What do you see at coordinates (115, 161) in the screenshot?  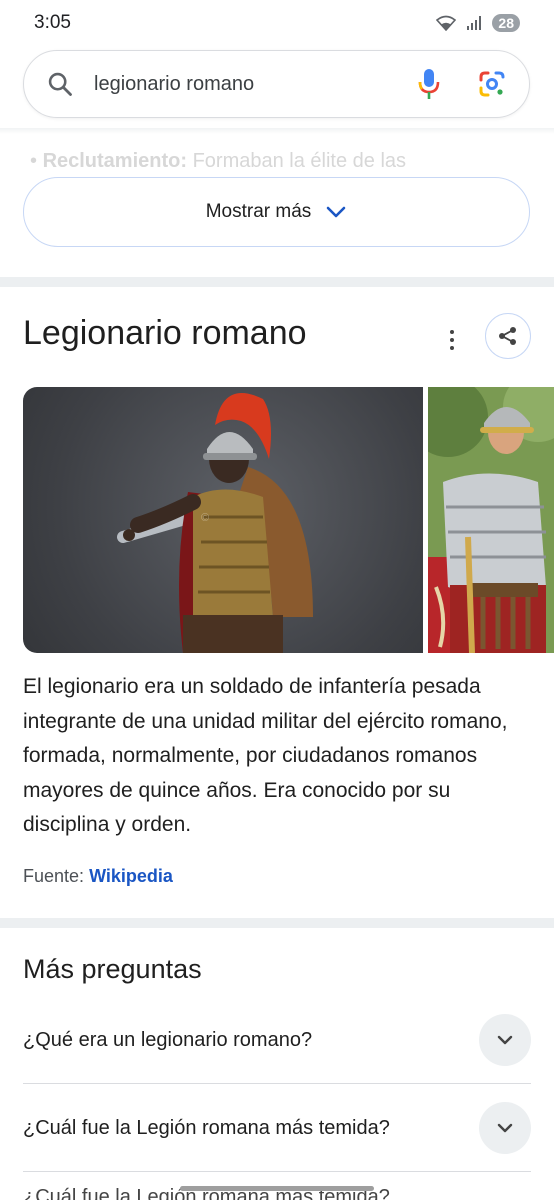 I see `faded-list-label: Reclutamiento:` at bounding box center [115, 161].